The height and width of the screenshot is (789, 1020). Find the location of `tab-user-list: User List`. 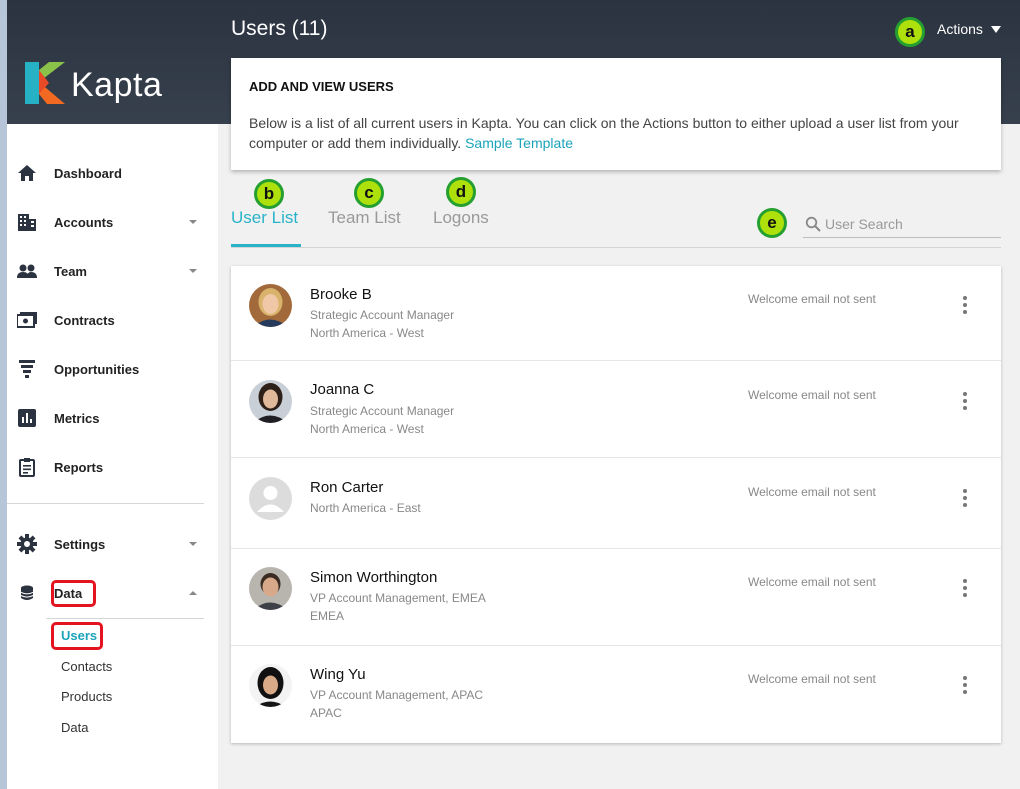

tab-user-list: User List is located at coordinates (264, 218).